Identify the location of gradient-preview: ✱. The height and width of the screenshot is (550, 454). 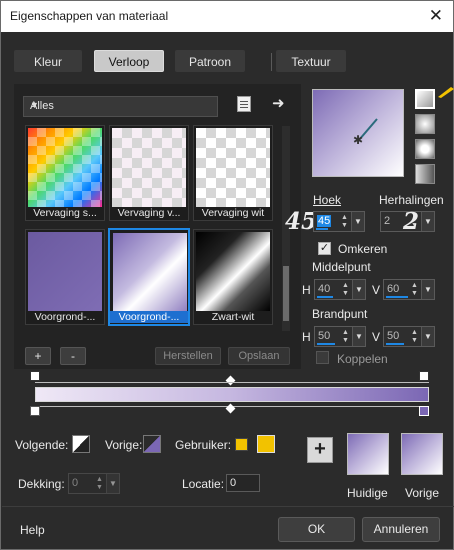
(358, 133).